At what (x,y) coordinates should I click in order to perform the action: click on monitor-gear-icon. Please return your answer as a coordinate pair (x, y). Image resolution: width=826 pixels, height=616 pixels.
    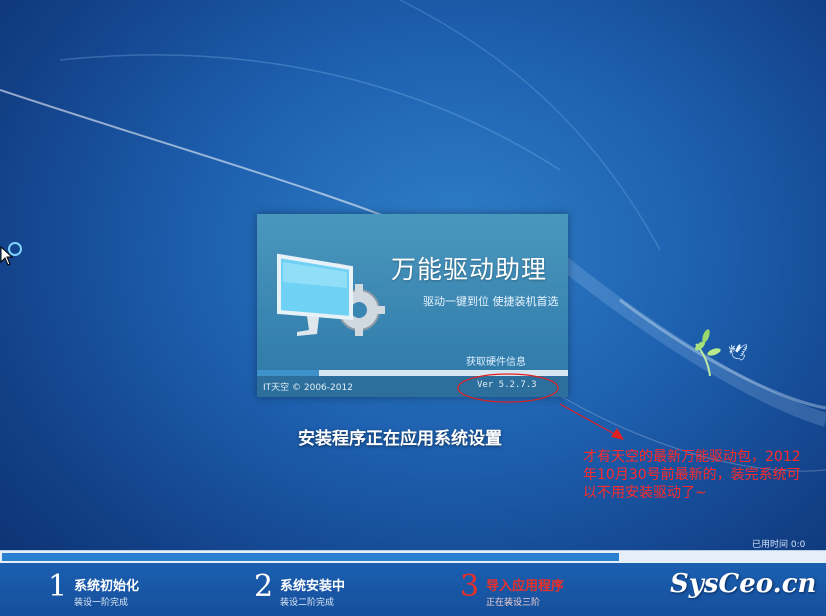
    Looking at the image, I should click on (331, 294).